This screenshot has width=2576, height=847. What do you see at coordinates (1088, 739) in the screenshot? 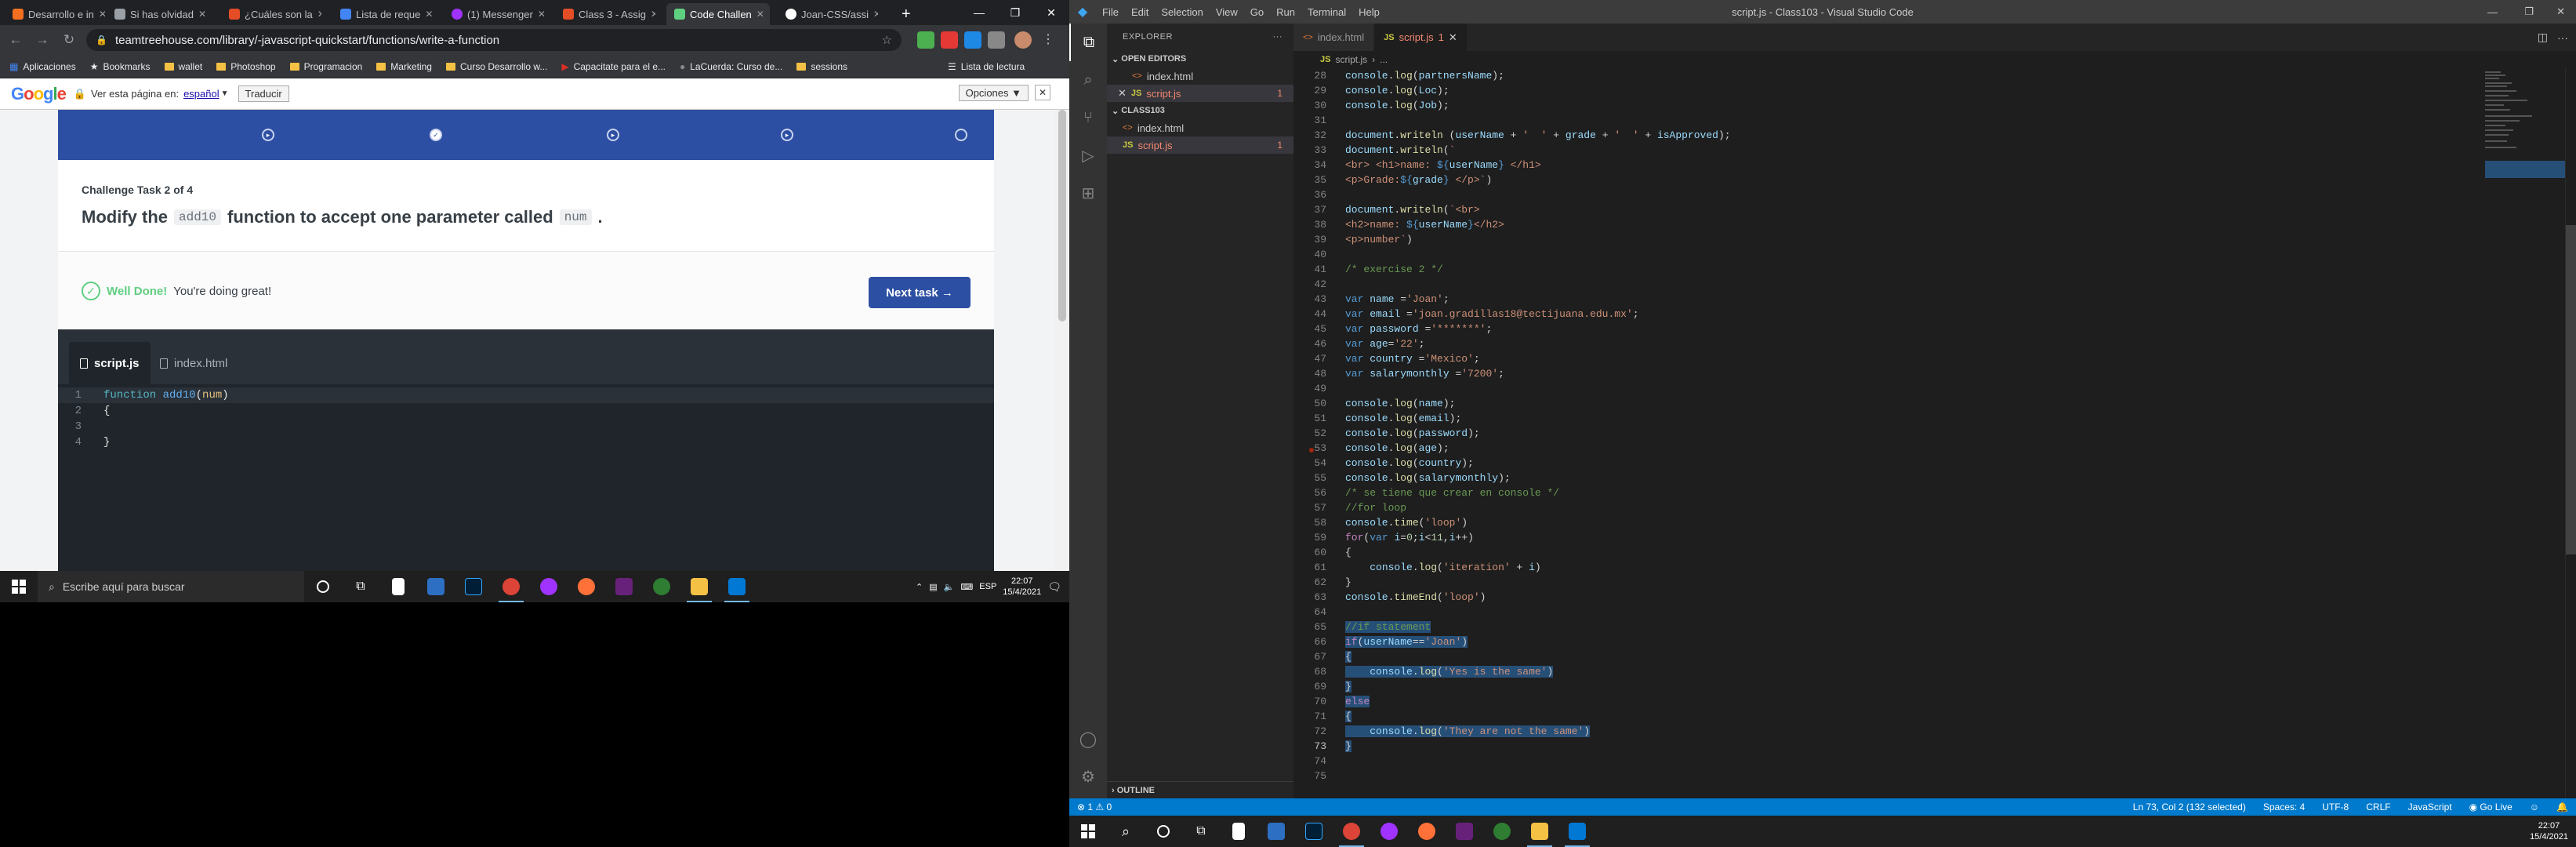
I see `account-icon: ◯` at bounding box center [1088, 739].